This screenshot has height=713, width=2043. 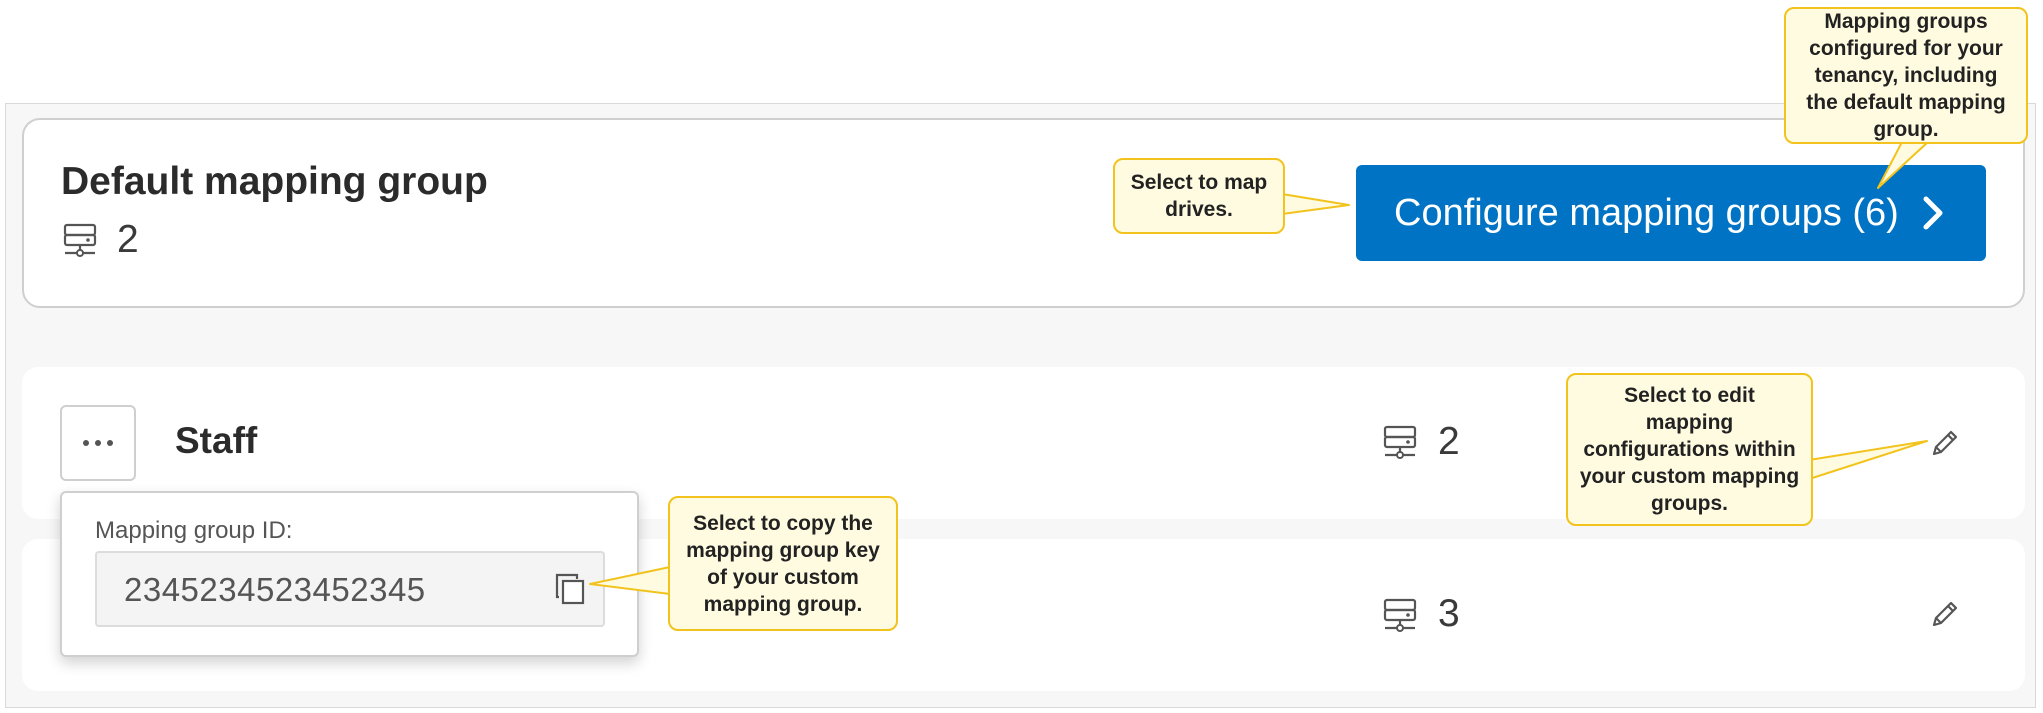 I want to click on chevron-right-icon, so click(x=1933, y=213).